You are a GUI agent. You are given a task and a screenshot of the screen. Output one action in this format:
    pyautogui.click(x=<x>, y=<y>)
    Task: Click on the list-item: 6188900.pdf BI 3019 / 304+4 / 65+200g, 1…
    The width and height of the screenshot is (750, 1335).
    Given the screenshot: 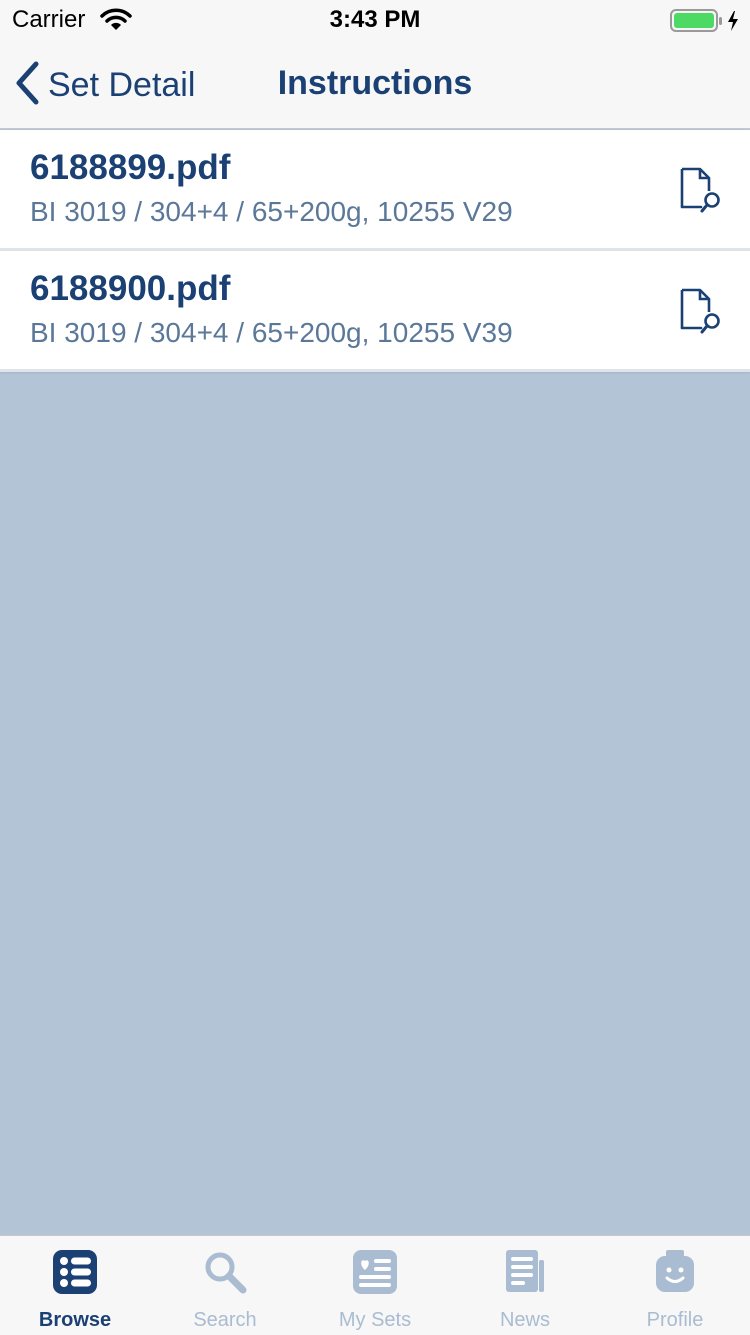 What is the action you would take?
    pyautogui.click(x=375, y=311)
    